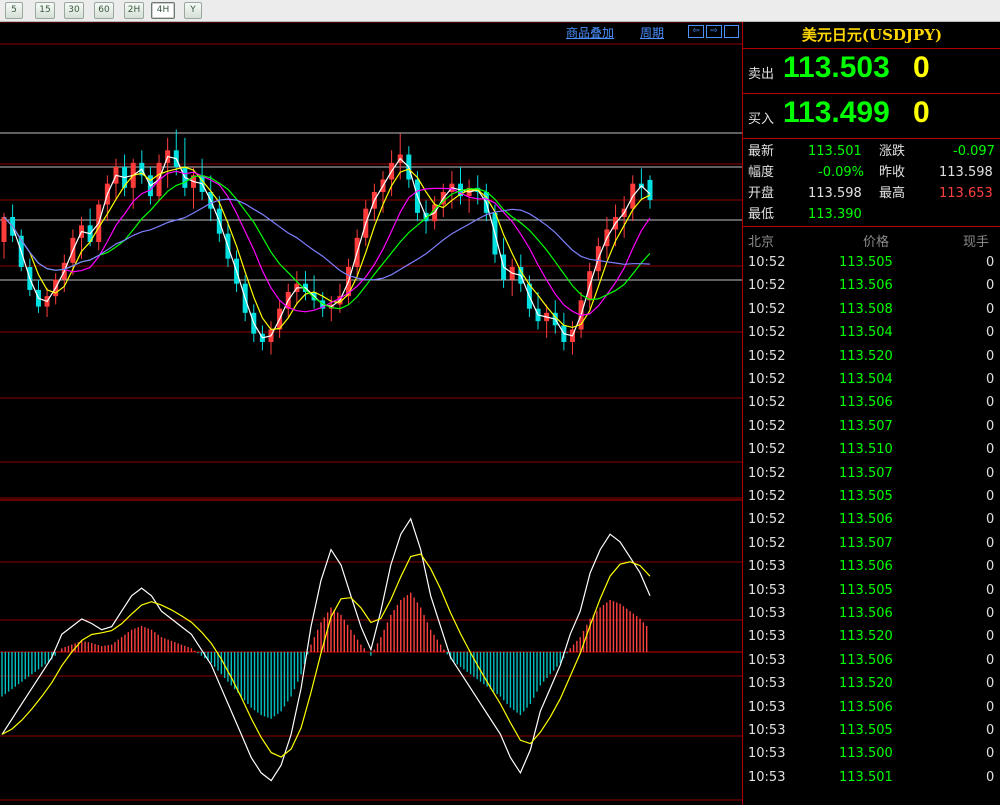 The width and height of the screenshot is (1000, 805). Describe the element at coordinates (835, 214) in the screenshot. I see `low-value: 113.390` at that location.